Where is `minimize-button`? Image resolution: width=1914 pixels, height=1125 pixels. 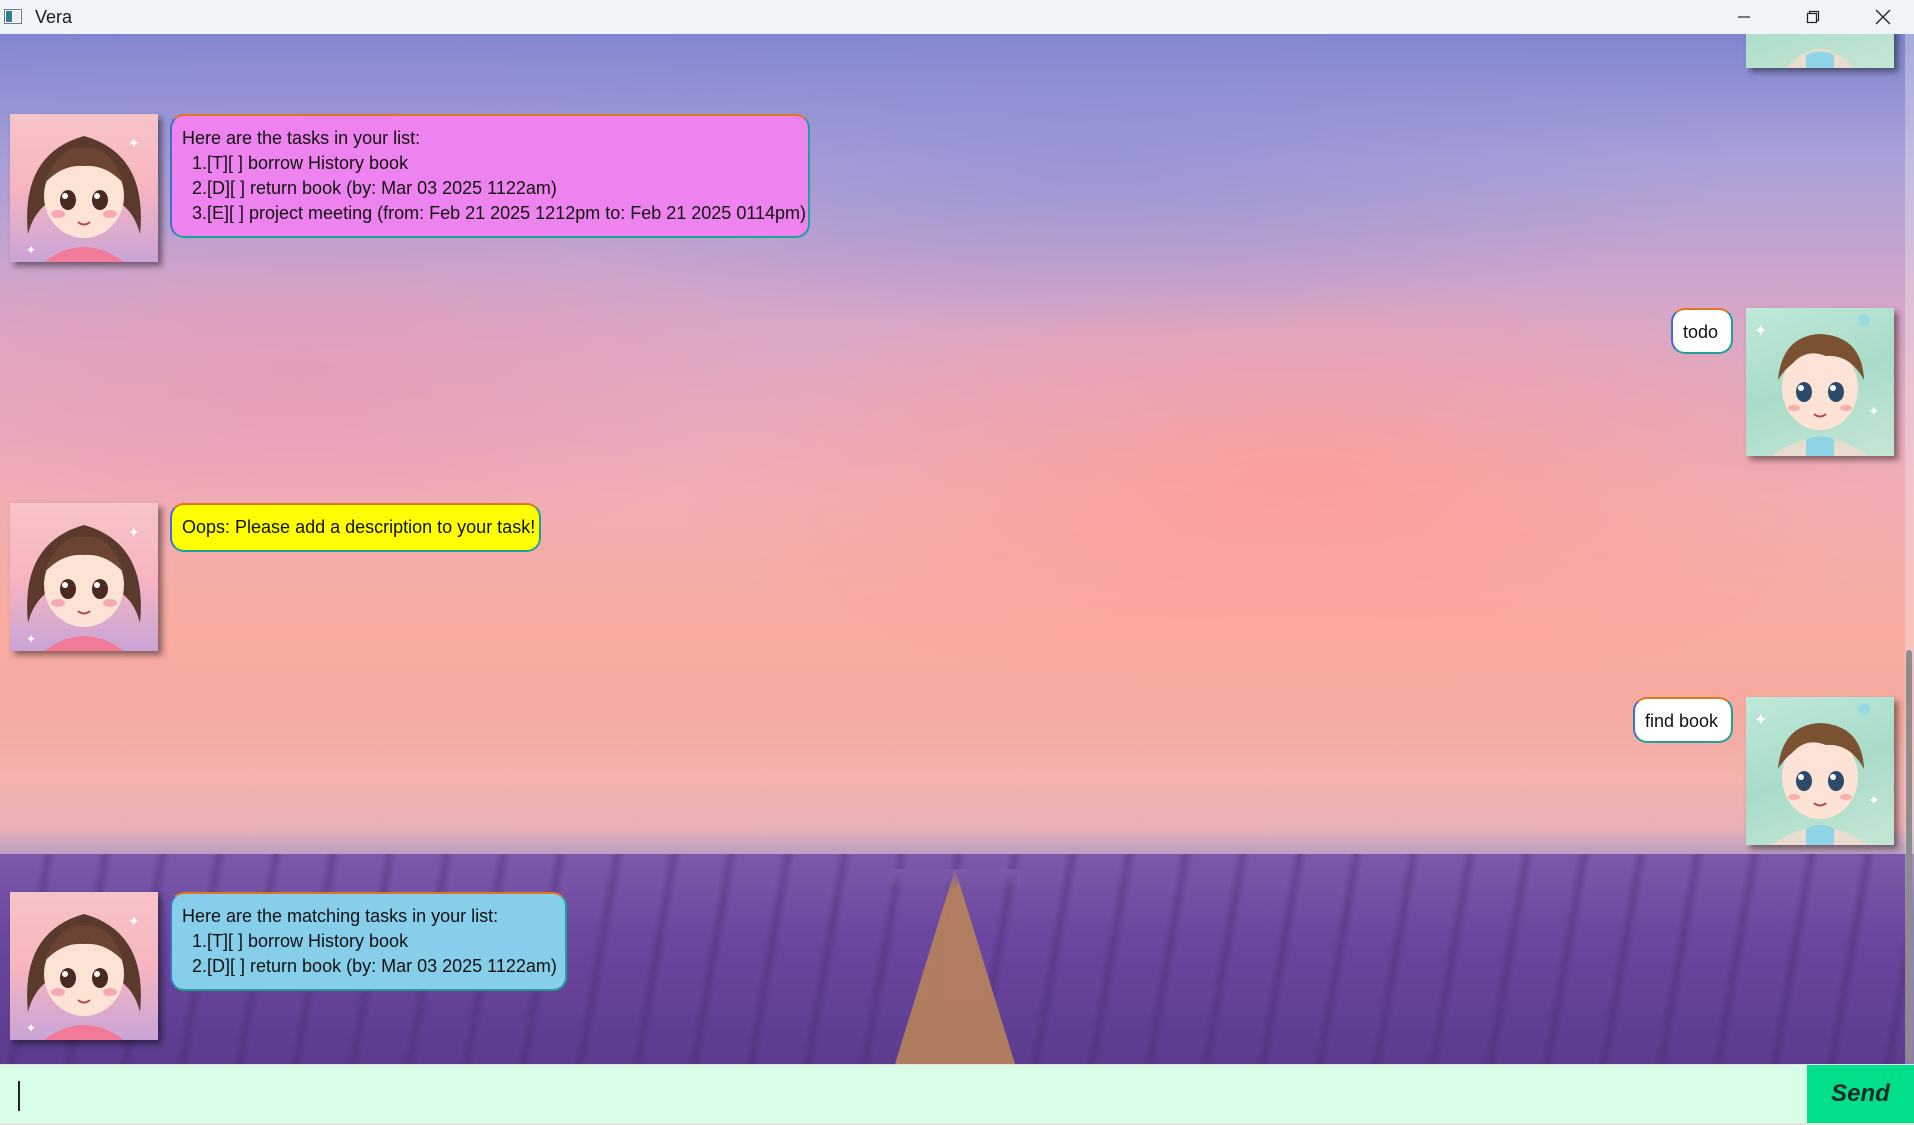
minimize-button is located at coordinates (1744, 17).